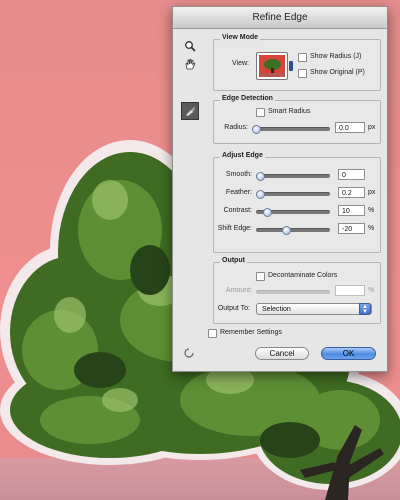 The image size is (400, 500). I want to click on show-original-checkbox, so click(302, 73).